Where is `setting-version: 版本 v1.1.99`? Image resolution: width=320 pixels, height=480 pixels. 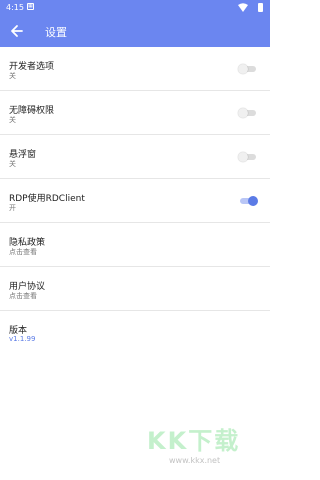 setting-version: 版本 v1.1.99 is located at coordinates (135, 333).